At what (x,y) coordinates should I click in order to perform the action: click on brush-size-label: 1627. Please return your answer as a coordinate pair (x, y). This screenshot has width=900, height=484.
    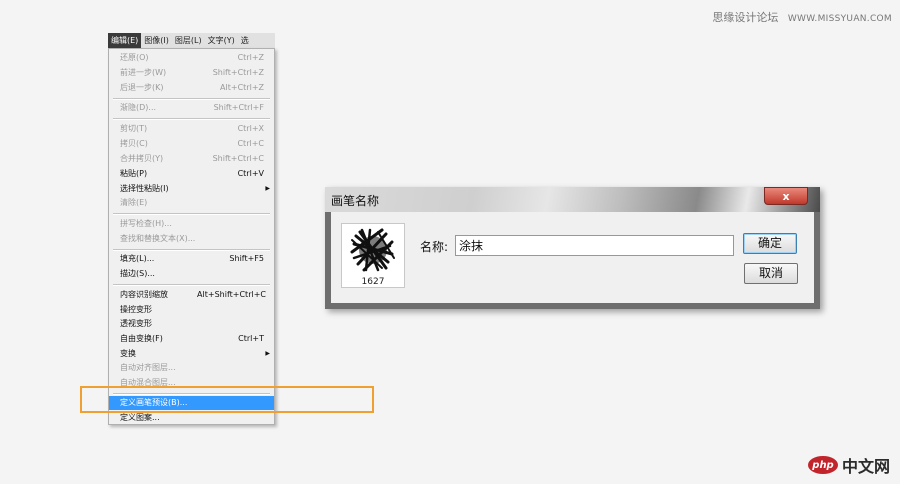
    Looking at the image, I should click on (373, 282).